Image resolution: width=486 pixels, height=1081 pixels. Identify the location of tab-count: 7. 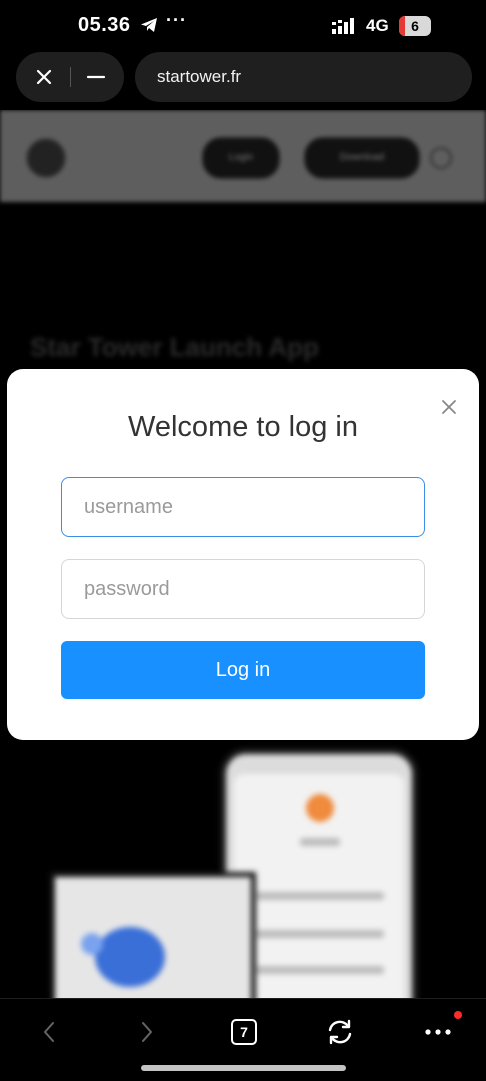
(244, 1032).